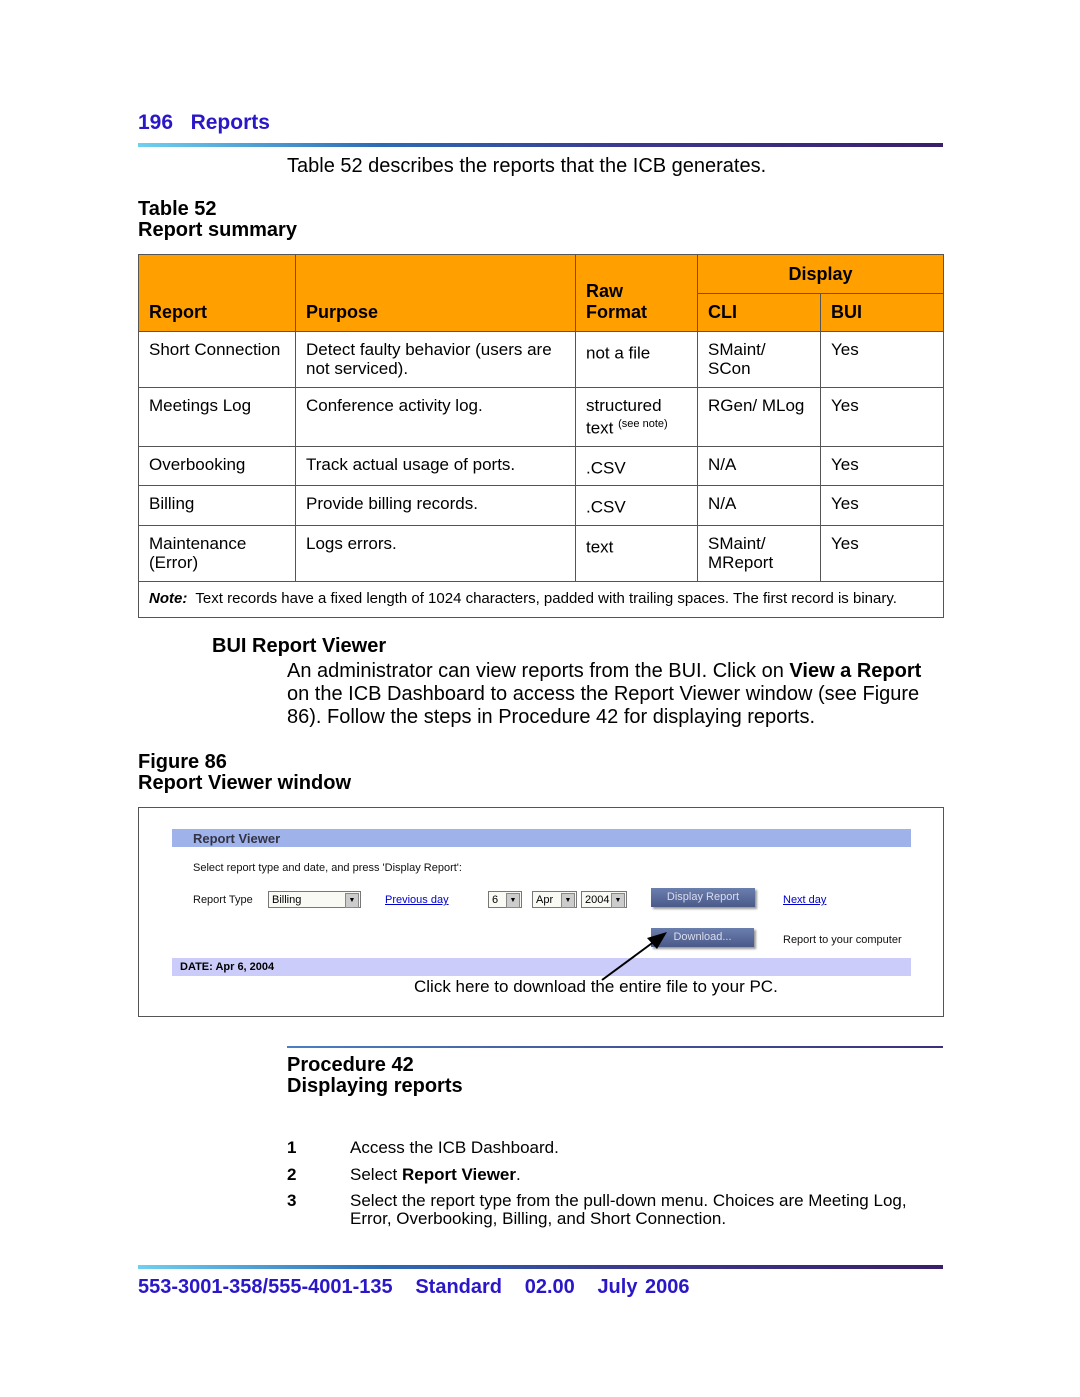 Image resolution: width=1080 pixels, height=1397 pixels. What do you see at coordinates (820, 274) in the screenshot?
I see `header-display: Display` at bounding box center [820, 274].